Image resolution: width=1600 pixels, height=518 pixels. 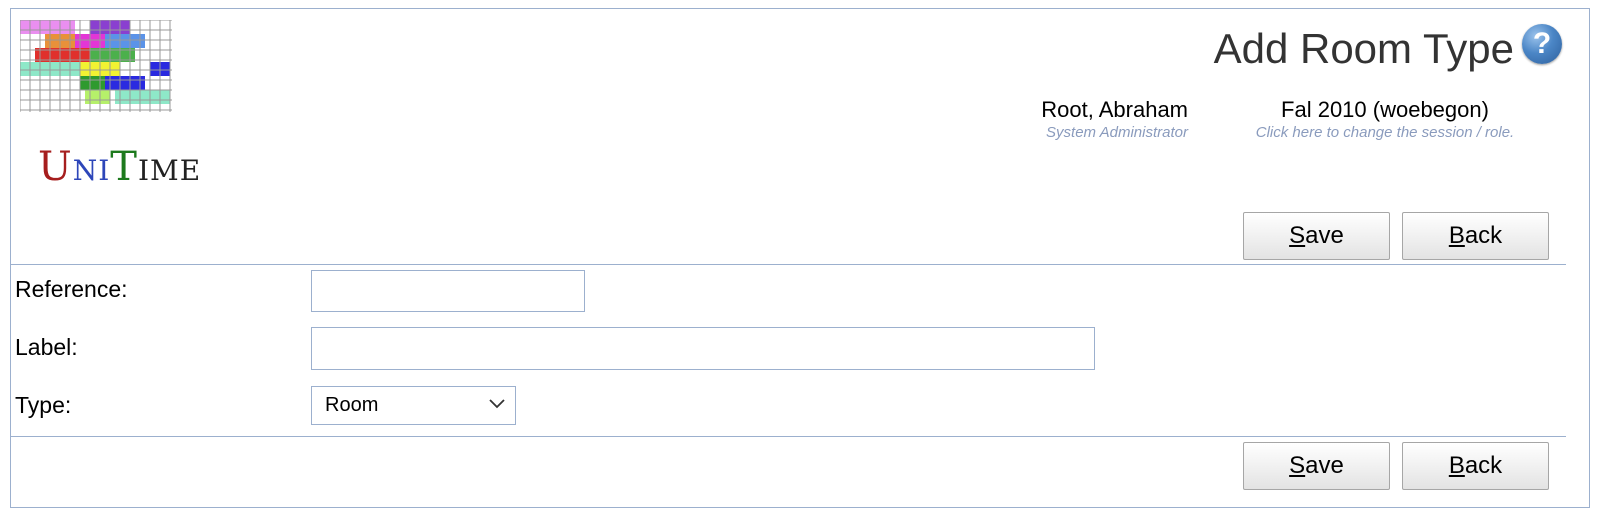 What do you see at coordinates (1114, 109) in the screenshot?
I see `user-name: Root, Abraham` at bounding box center [1114, 109].